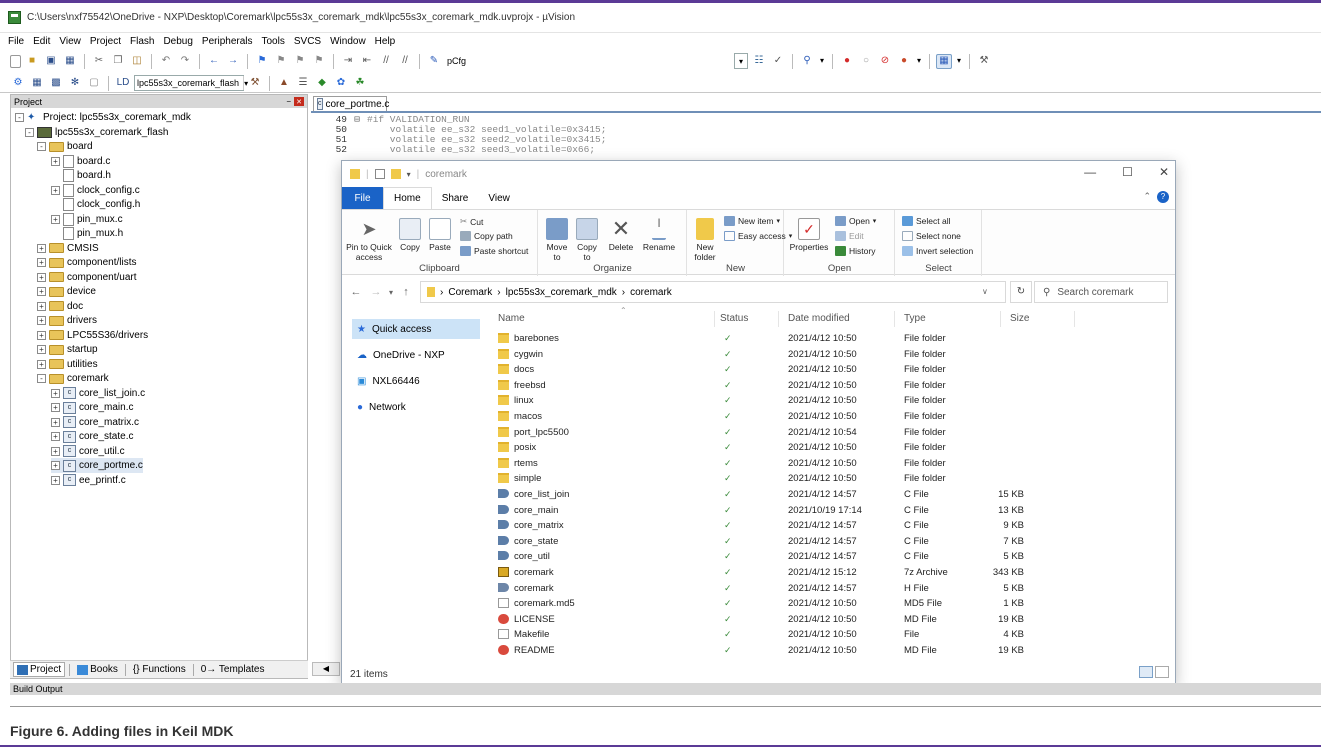 This screenshot has width=1321, height=751. Describe the element at coordinates (434, 61) in the screenshot. I see `find-in-files-icon: ✎` at that location.